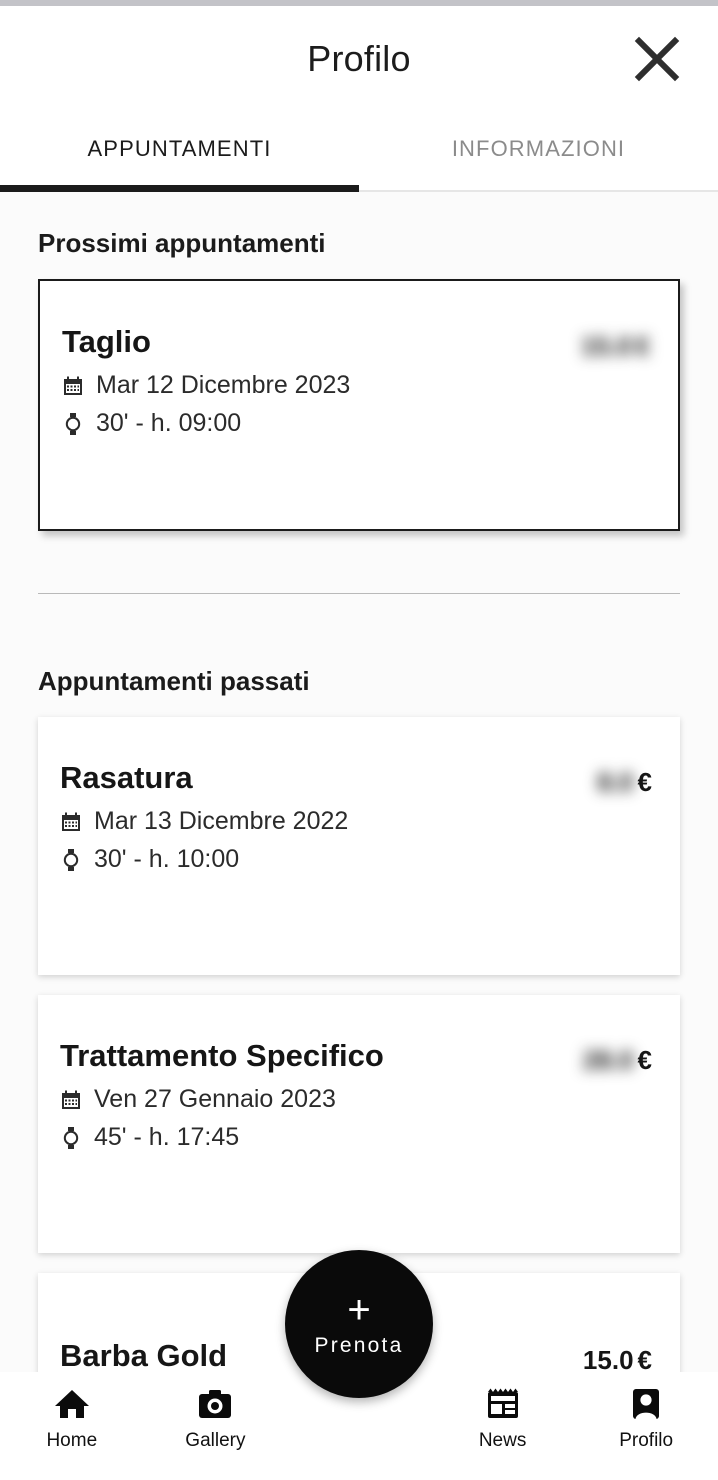  What do you see at coordinates (608, 1060) in the screenshot?
I see `appointment-price-amount: 28.0` at bounding box center [608, 1060].